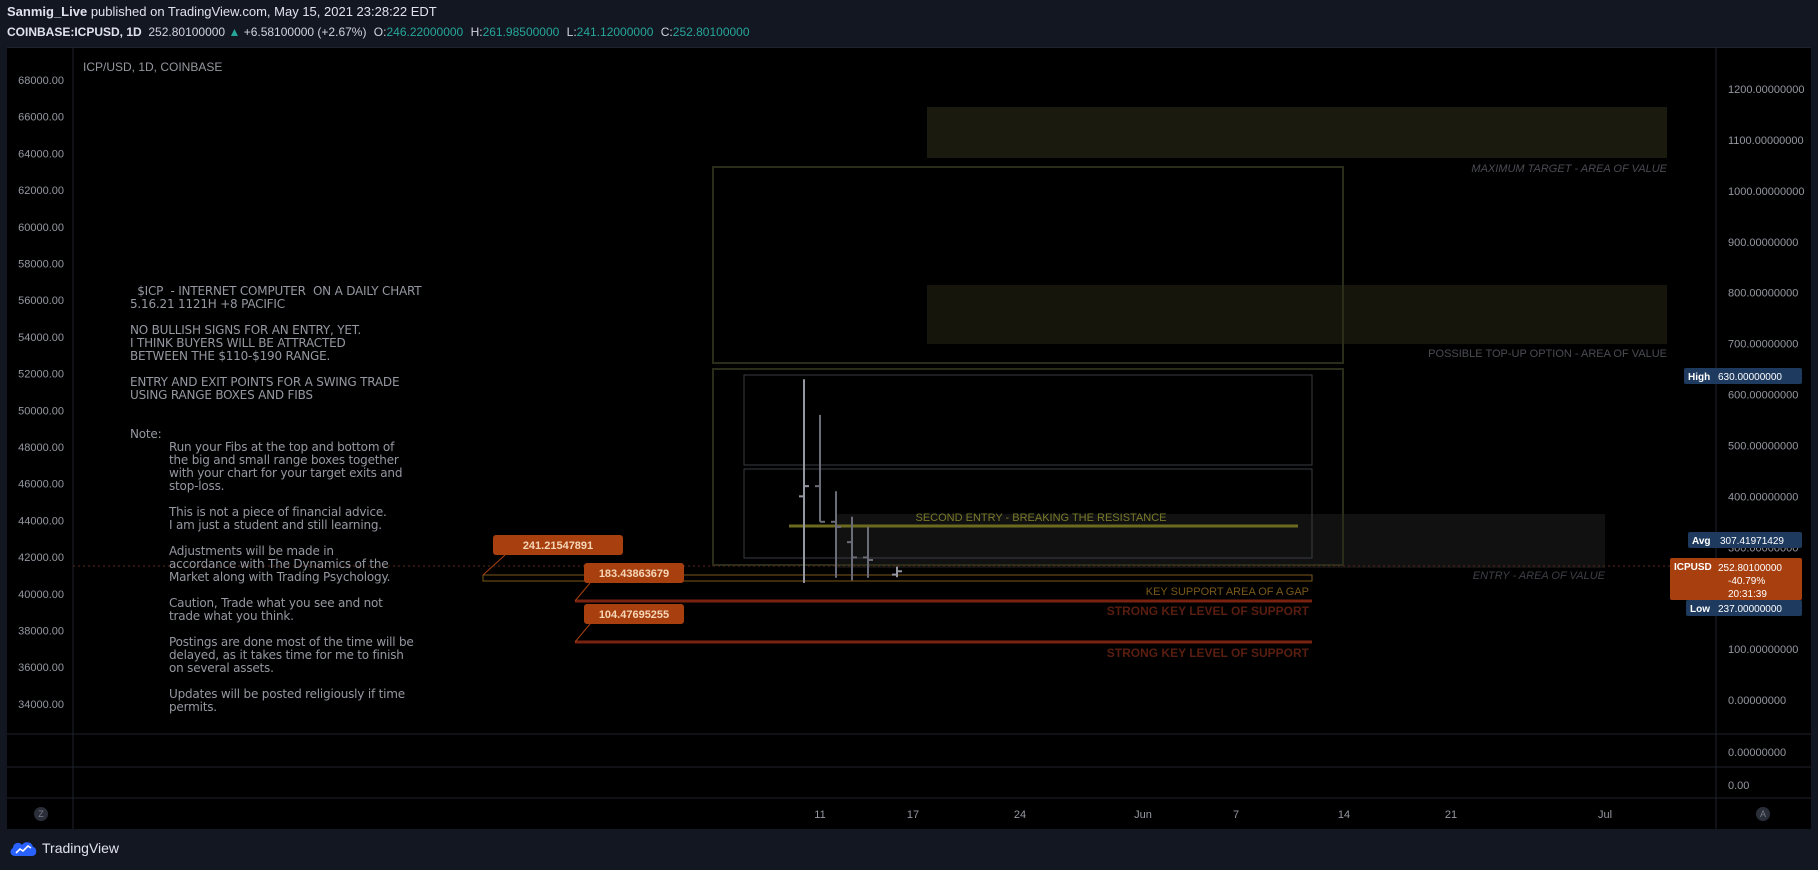 The image size is (1818, 870). Describe the element at coordinates (1701, 541) in the screenshot. I see `avg-tag-label: Avg` at that location.